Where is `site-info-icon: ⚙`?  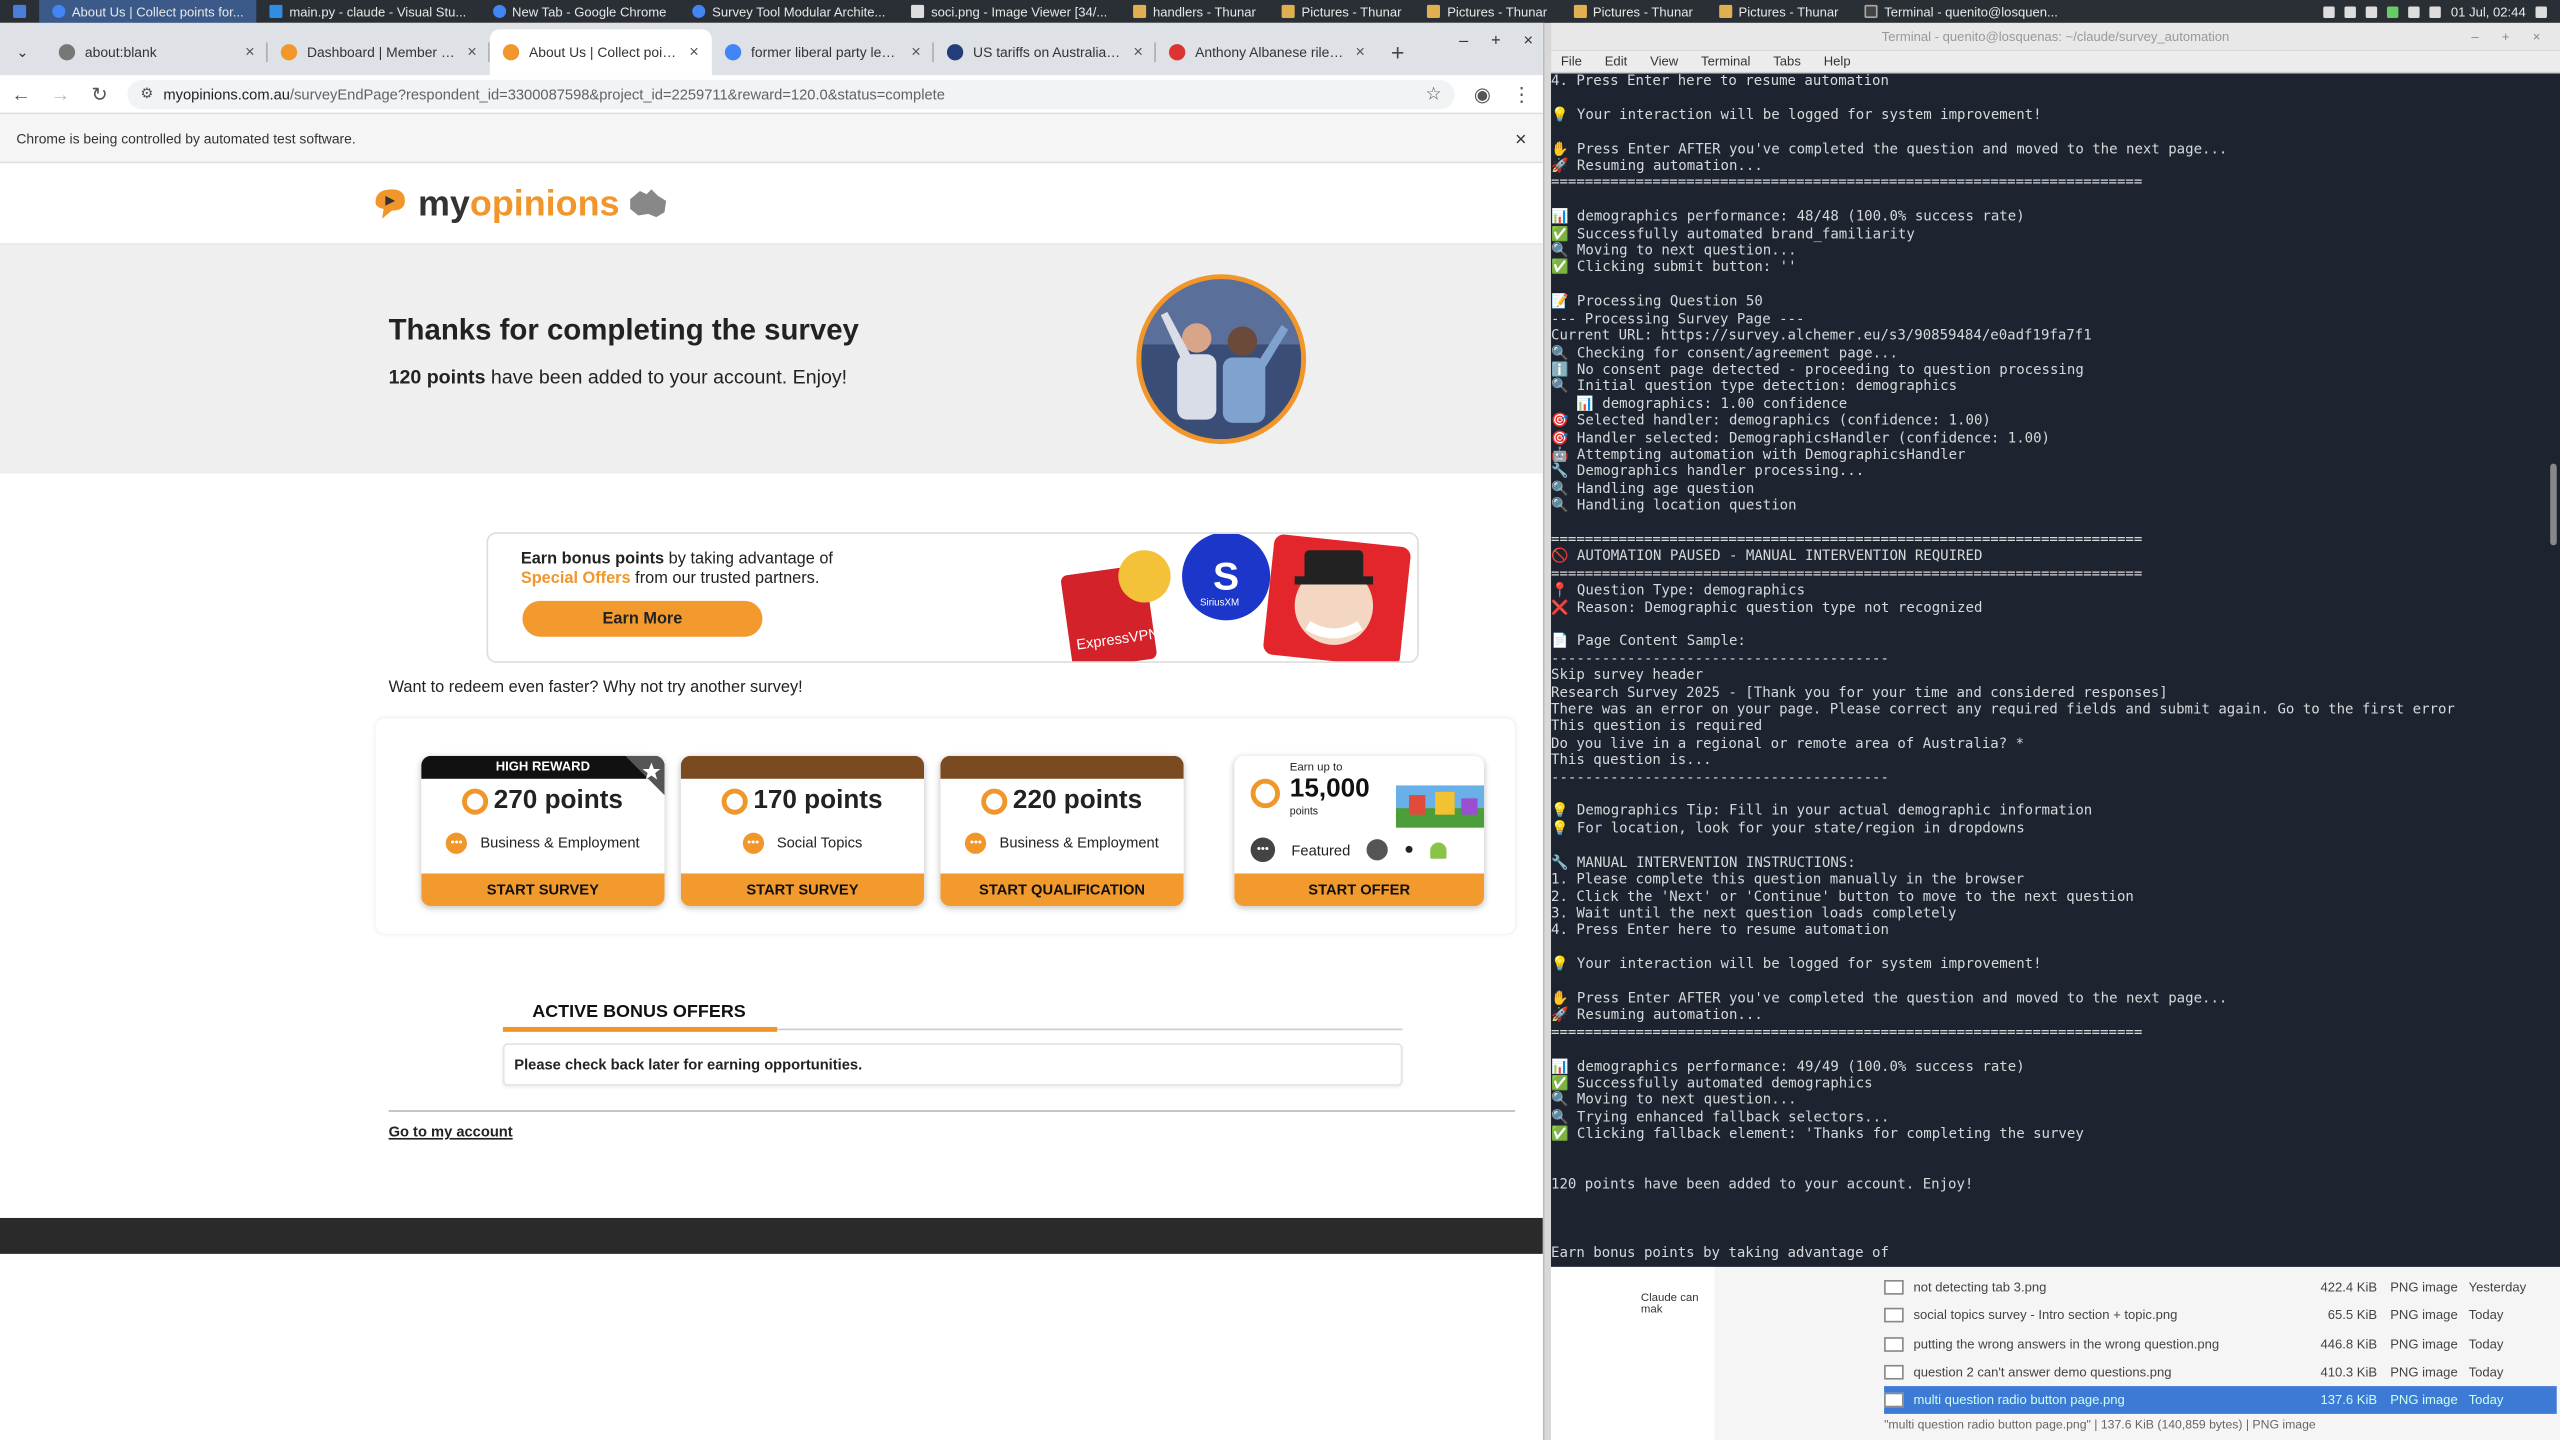
site-info-icon: ⚙ is located at coordinates (146, 94).